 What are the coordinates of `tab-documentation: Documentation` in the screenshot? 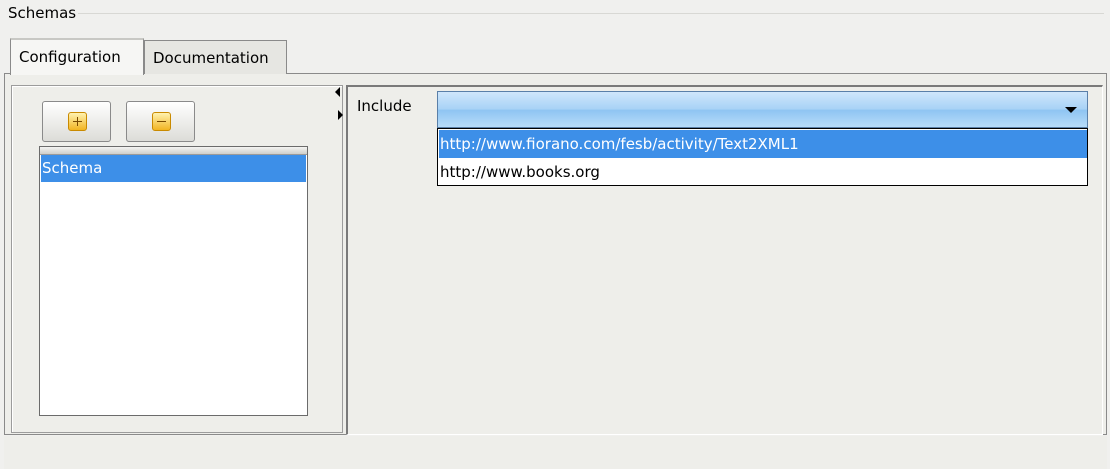 It's located at (215, 57).